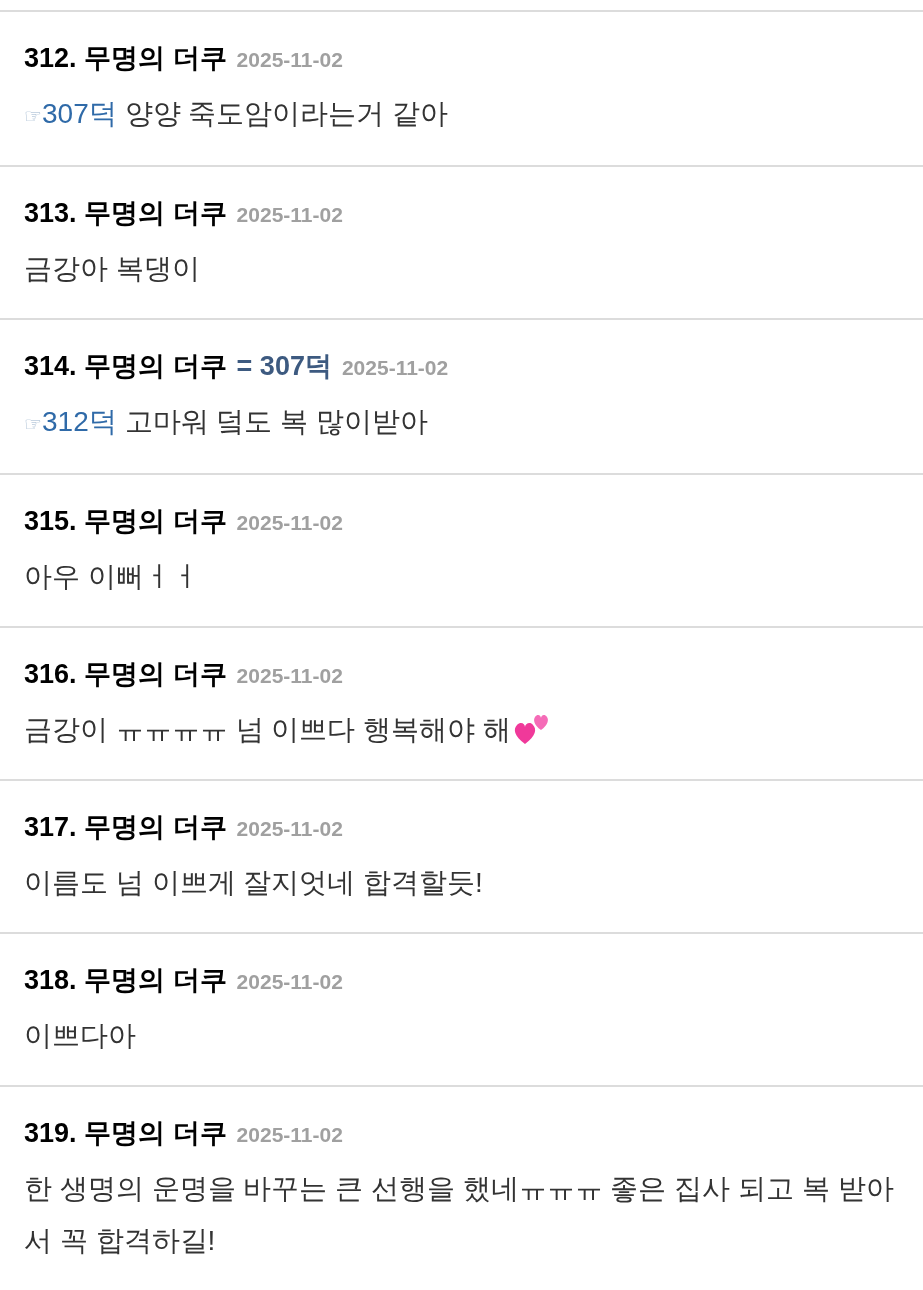  I want to click on comment-author: 314. 무명의 더쿠, so click(125, 366).